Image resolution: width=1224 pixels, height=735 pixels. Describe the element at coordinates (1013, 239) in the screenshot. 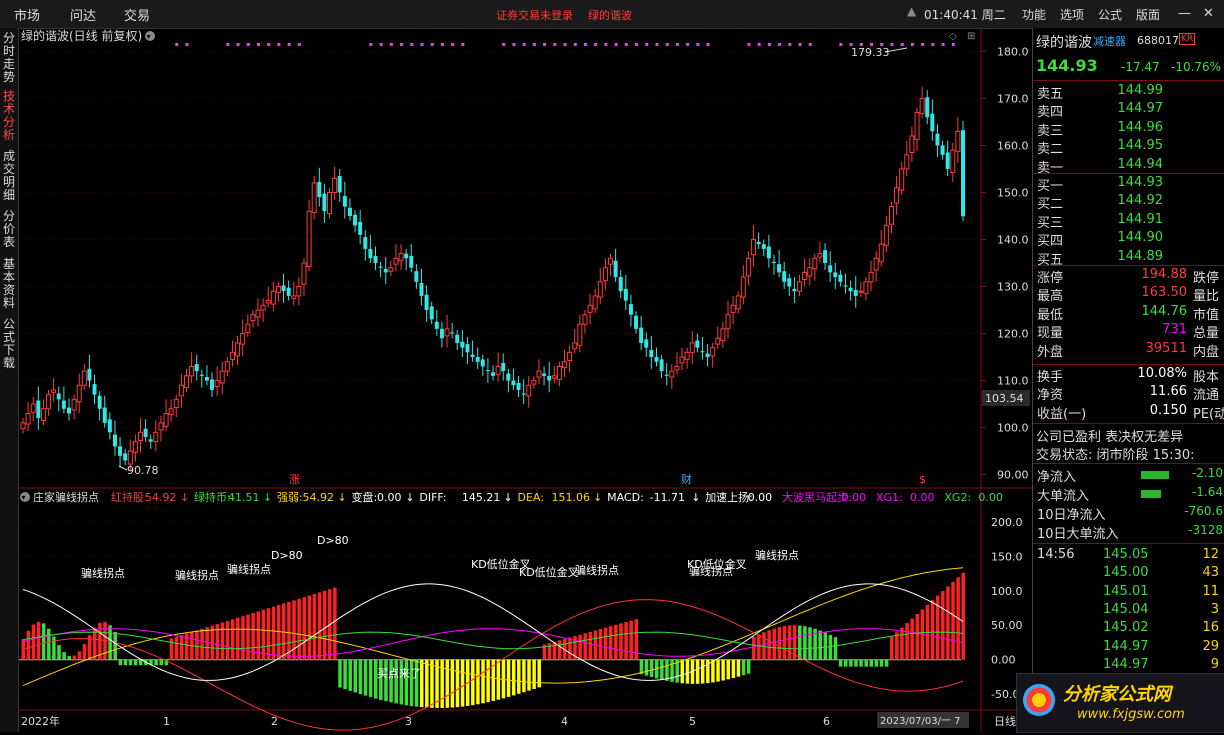

I see `y-tick-label: 140.0` at that location.